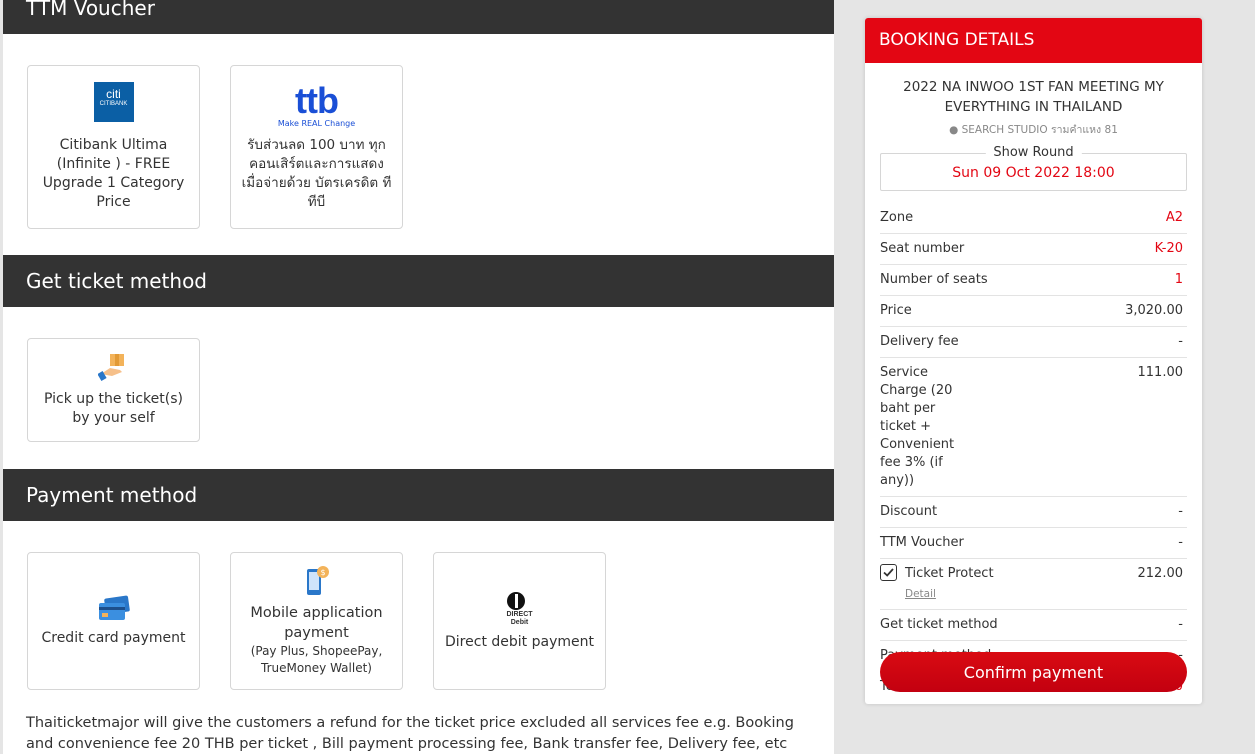 The width and height of the screenshot is (1255, 754). What do you see at coordinates (1033, 311) in the screenshot?
I see `row-price: Price 3,020.00` at bounding box center [1033, 311].